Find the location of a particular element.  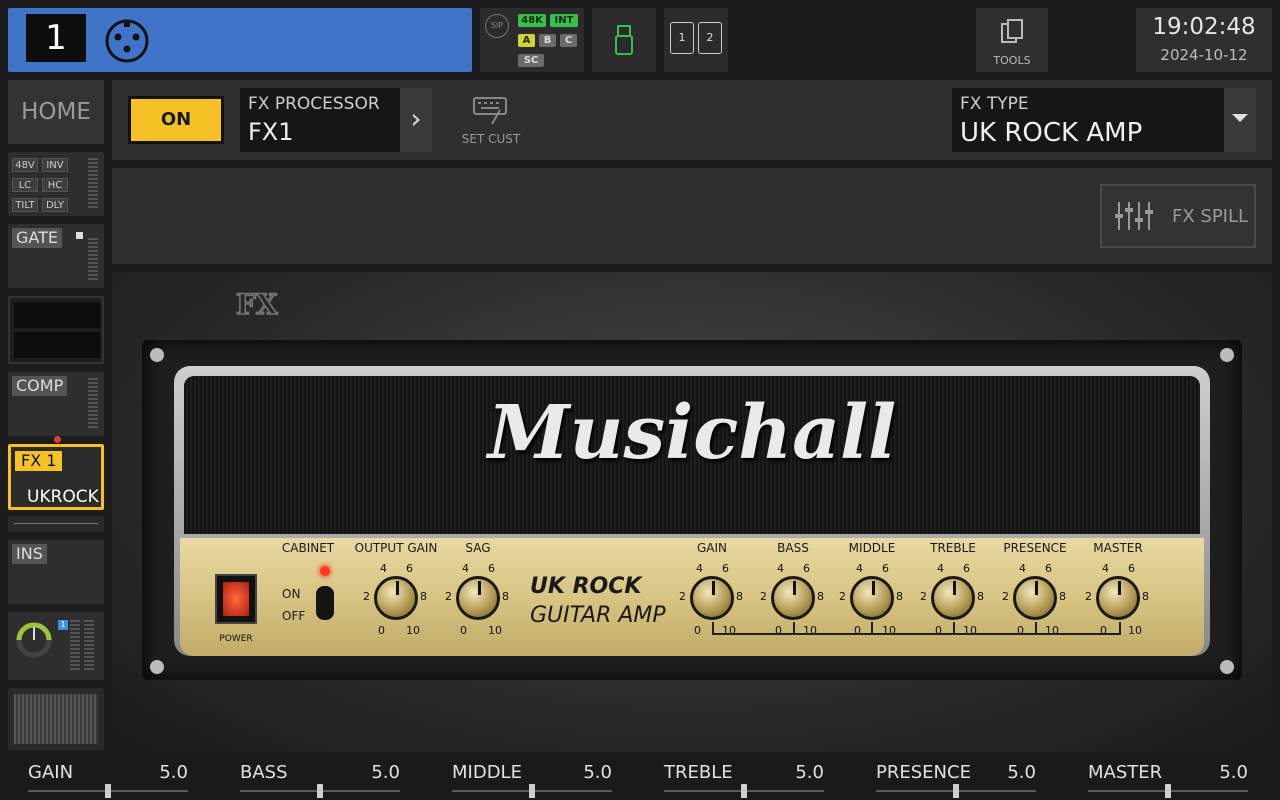

amp-model-line2: GUITAR AMP is located at coordinates (598, 615).